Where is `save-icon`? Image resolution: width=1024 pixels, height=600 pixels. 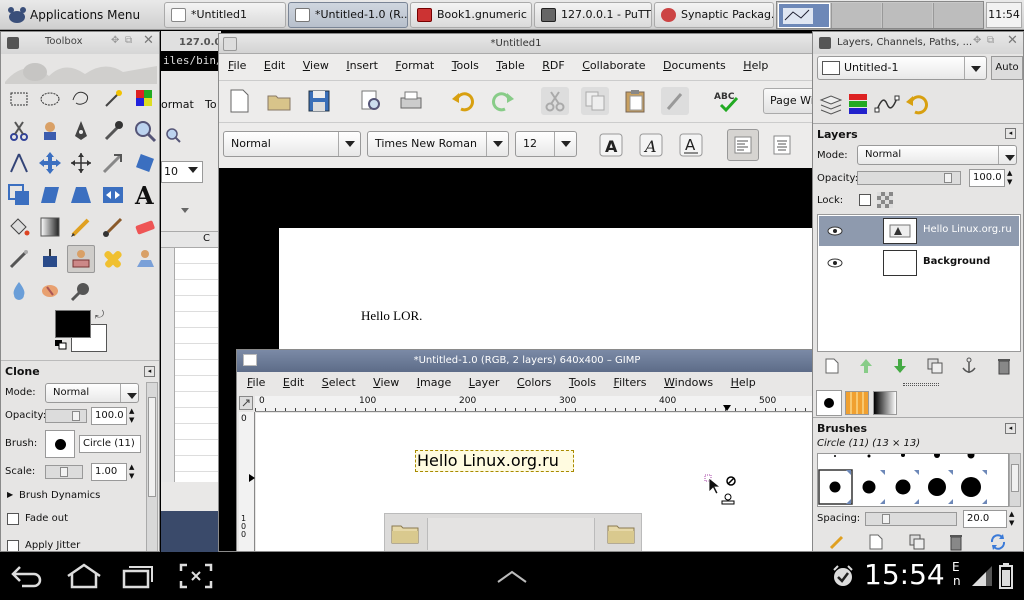
save-icon is located at coordinates (319, 101).